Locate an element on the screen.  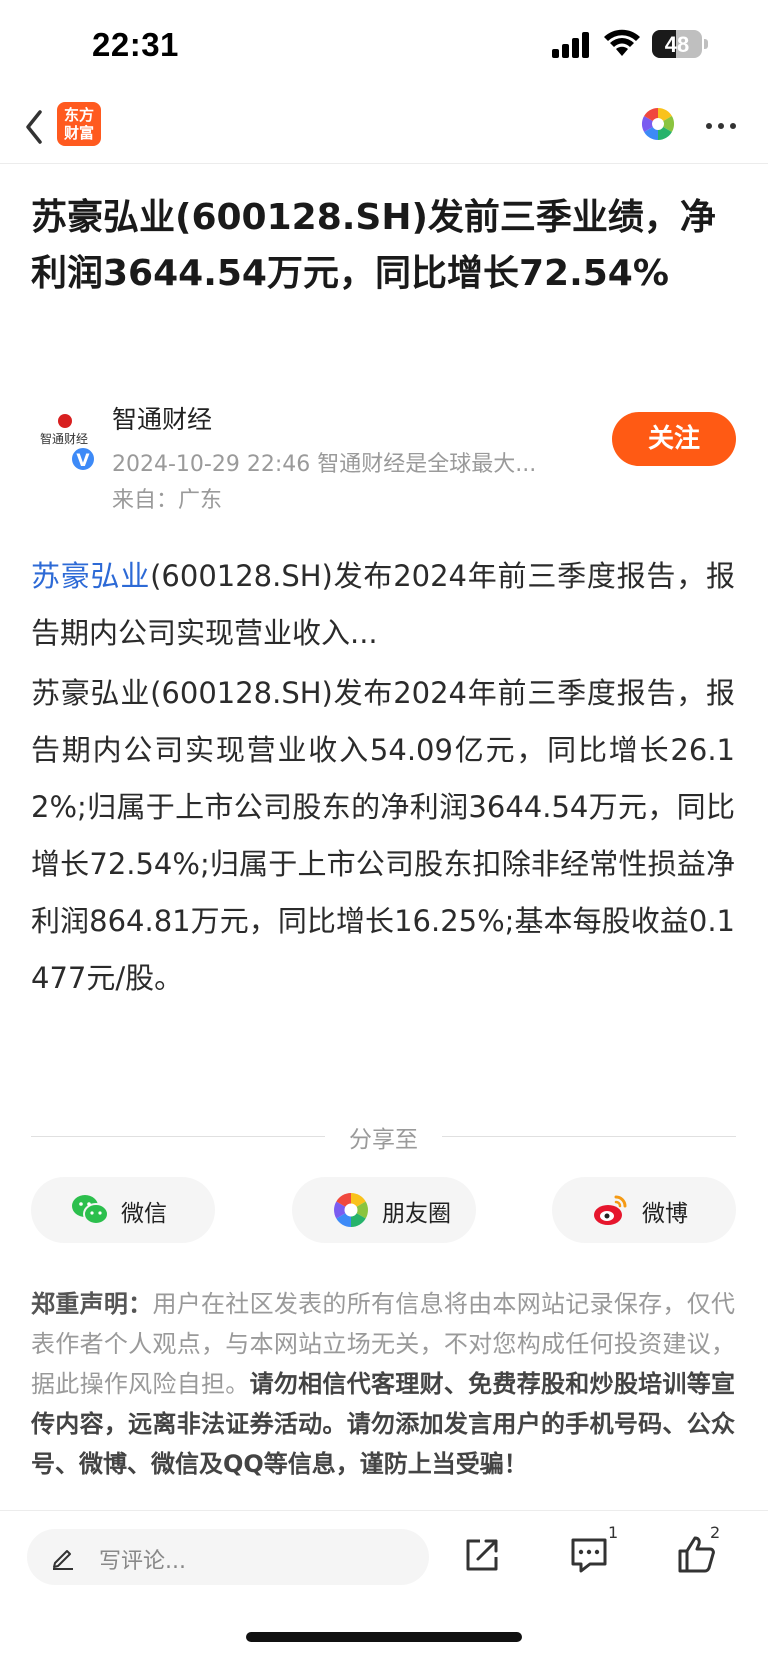
share-moments-button: 朋友圈 is located at coordinates (384, 1210).